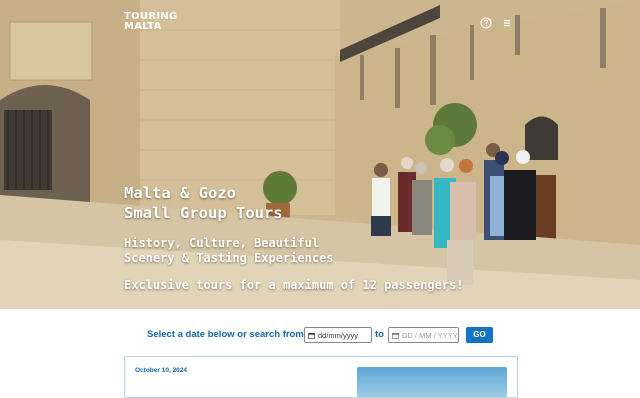 Image resolution: width=640 pixels, height=398 pixels. Describe the element at coordinates (203, 213) in the screenshot. I see `hero-title-line-2: Small Group Tours` at that location.